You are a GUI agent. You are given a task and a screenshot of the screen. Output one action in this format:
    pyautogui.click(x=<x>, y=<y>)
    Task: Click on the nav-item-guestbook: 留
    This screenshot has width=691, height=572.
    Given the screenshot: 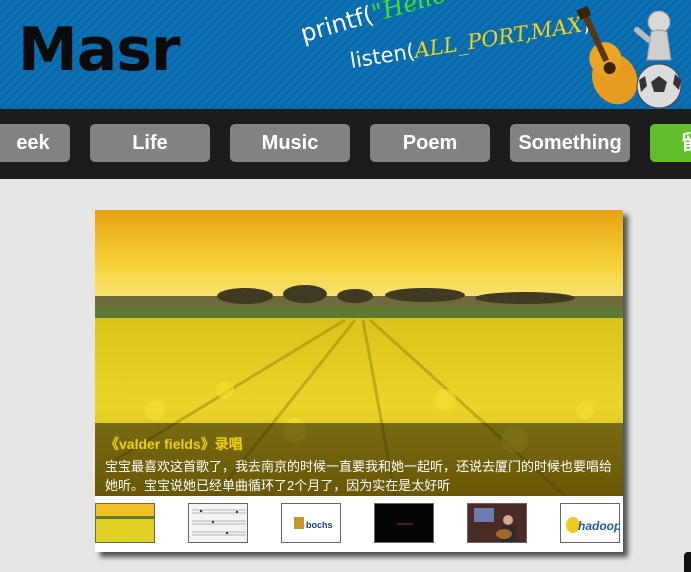 What is the action you would take?
    pyautogui.click(x=670, y=143)
    